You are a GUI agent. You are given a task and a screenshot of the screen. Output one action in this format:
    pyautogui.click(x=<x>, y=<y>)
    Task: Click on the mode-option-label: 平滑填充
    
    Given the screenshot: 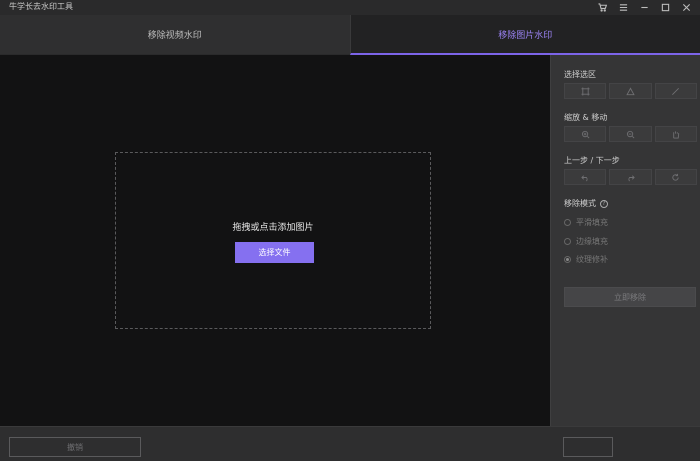 What is the action you would take?
    pyautogui.click(x=592, y=222)
    